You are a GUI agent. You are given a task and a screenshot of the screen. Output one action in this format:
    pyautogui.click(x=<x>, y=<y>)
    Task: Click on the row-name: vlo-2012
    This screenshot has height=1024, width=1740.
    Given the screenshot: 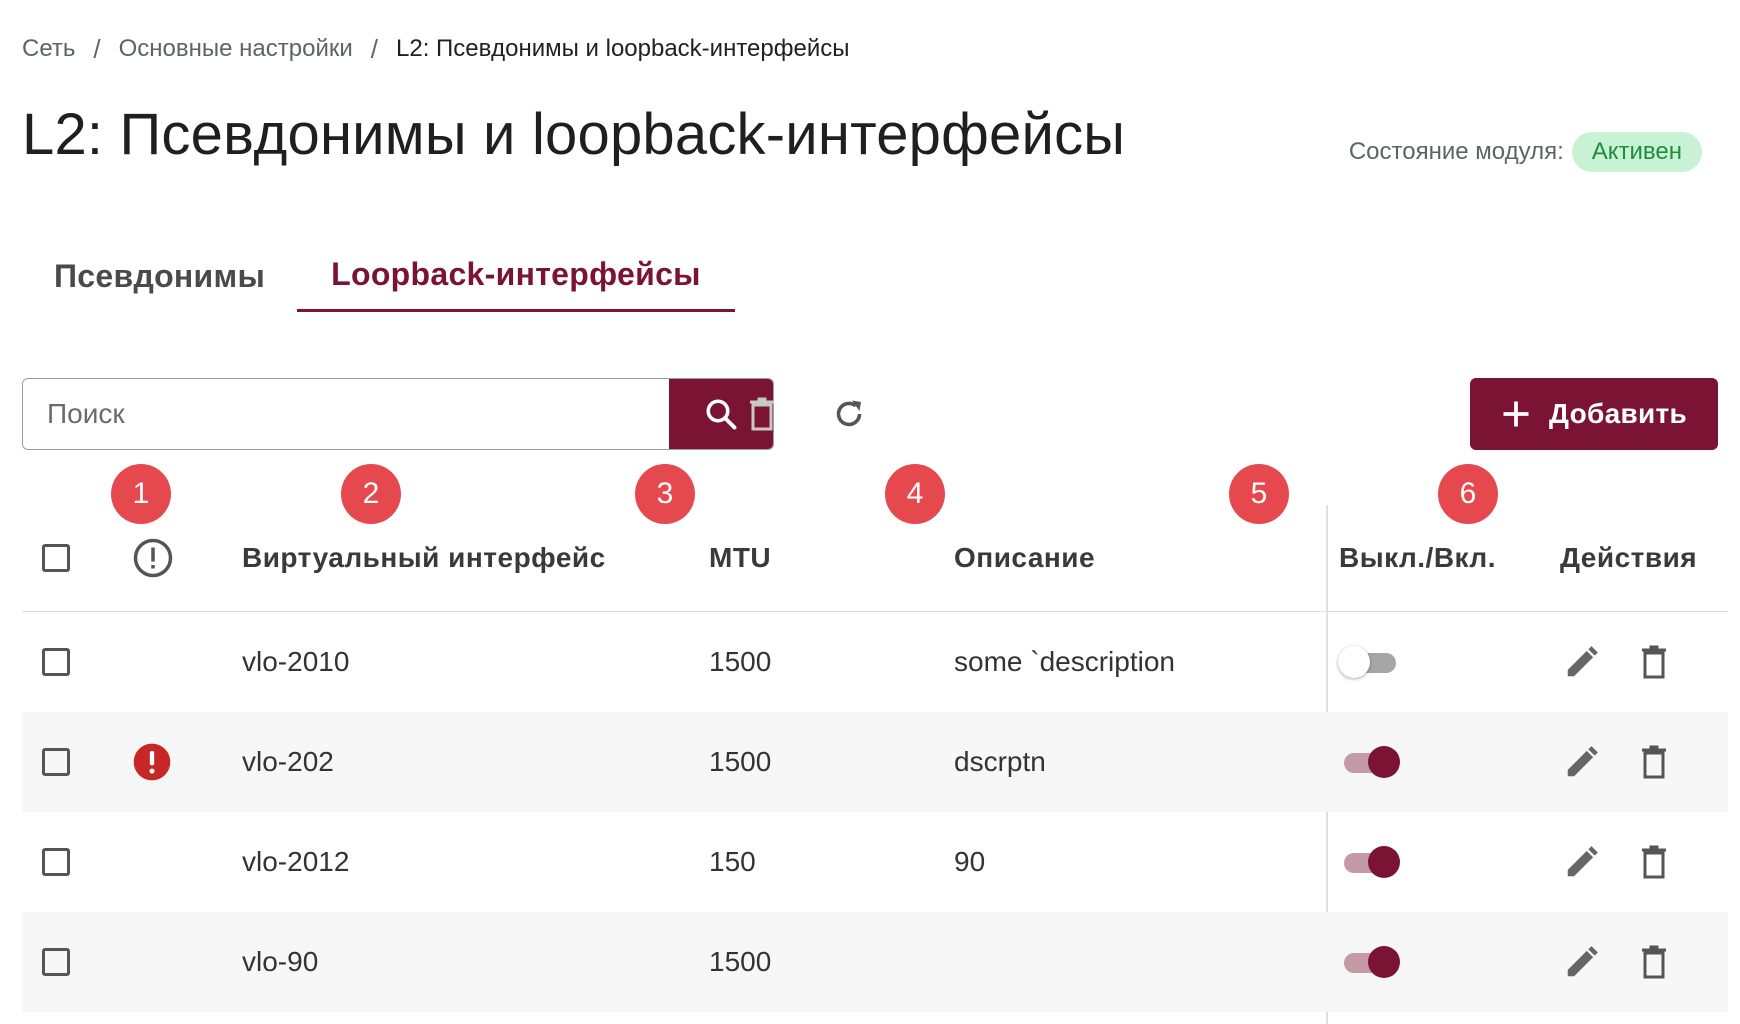 What is the action you would take?
    pyautogui.click(x=296, y=861)
    